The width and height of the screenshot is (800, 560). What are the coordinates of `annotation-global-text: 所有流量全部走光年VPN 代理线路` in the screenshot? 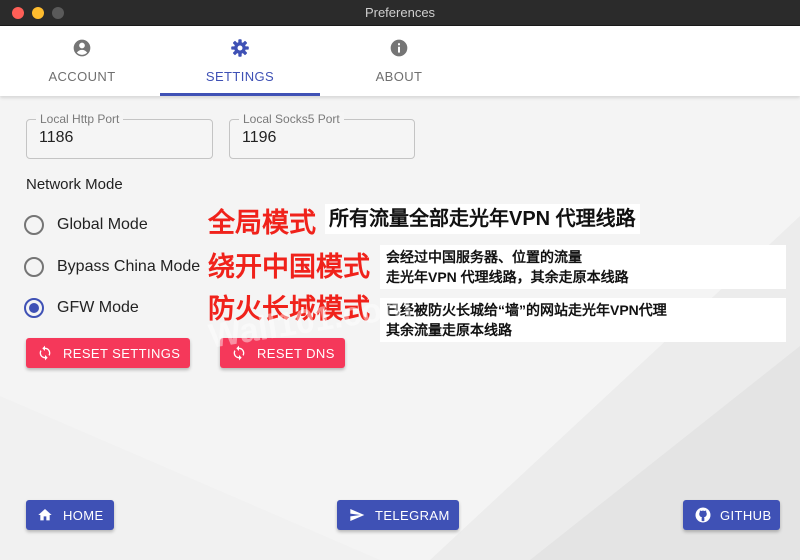 It's located at (482, 219).